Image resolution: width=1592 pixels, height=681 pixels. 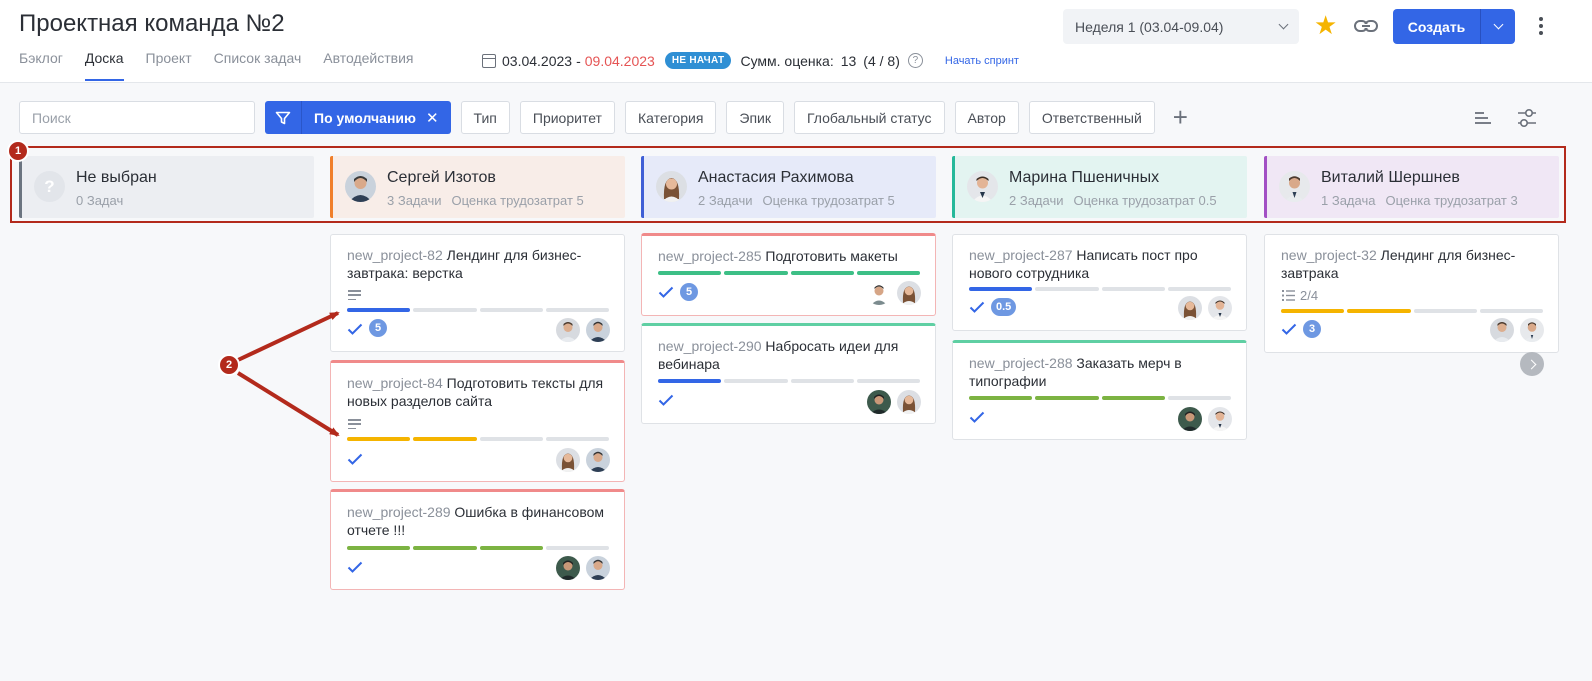 What do you see at coordinates (1309, 295) in the screenshot?
I see `subtask-count: 2/4` at bounding box center [1309, 295].